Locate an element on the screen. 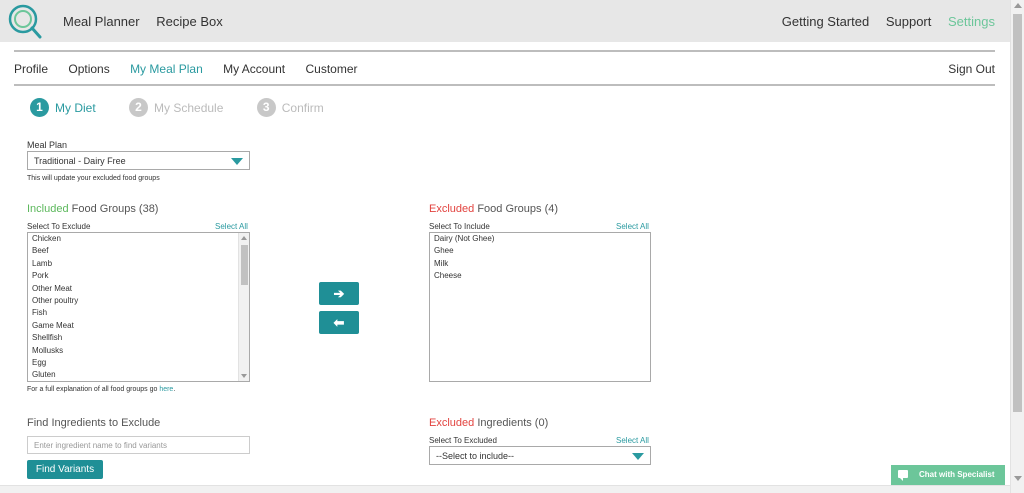  list-item: Fish is located at coordinates (138, 313).